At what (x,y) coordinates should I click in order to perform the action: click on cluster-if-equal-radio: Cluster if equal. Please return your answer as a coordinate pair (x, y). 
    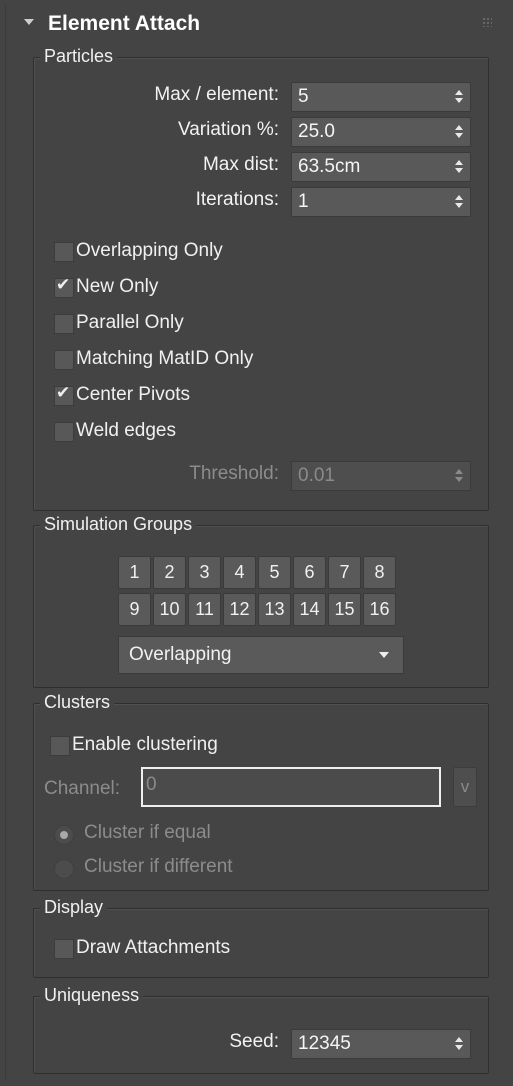
    Looking at the image, I should click on (204, 835).